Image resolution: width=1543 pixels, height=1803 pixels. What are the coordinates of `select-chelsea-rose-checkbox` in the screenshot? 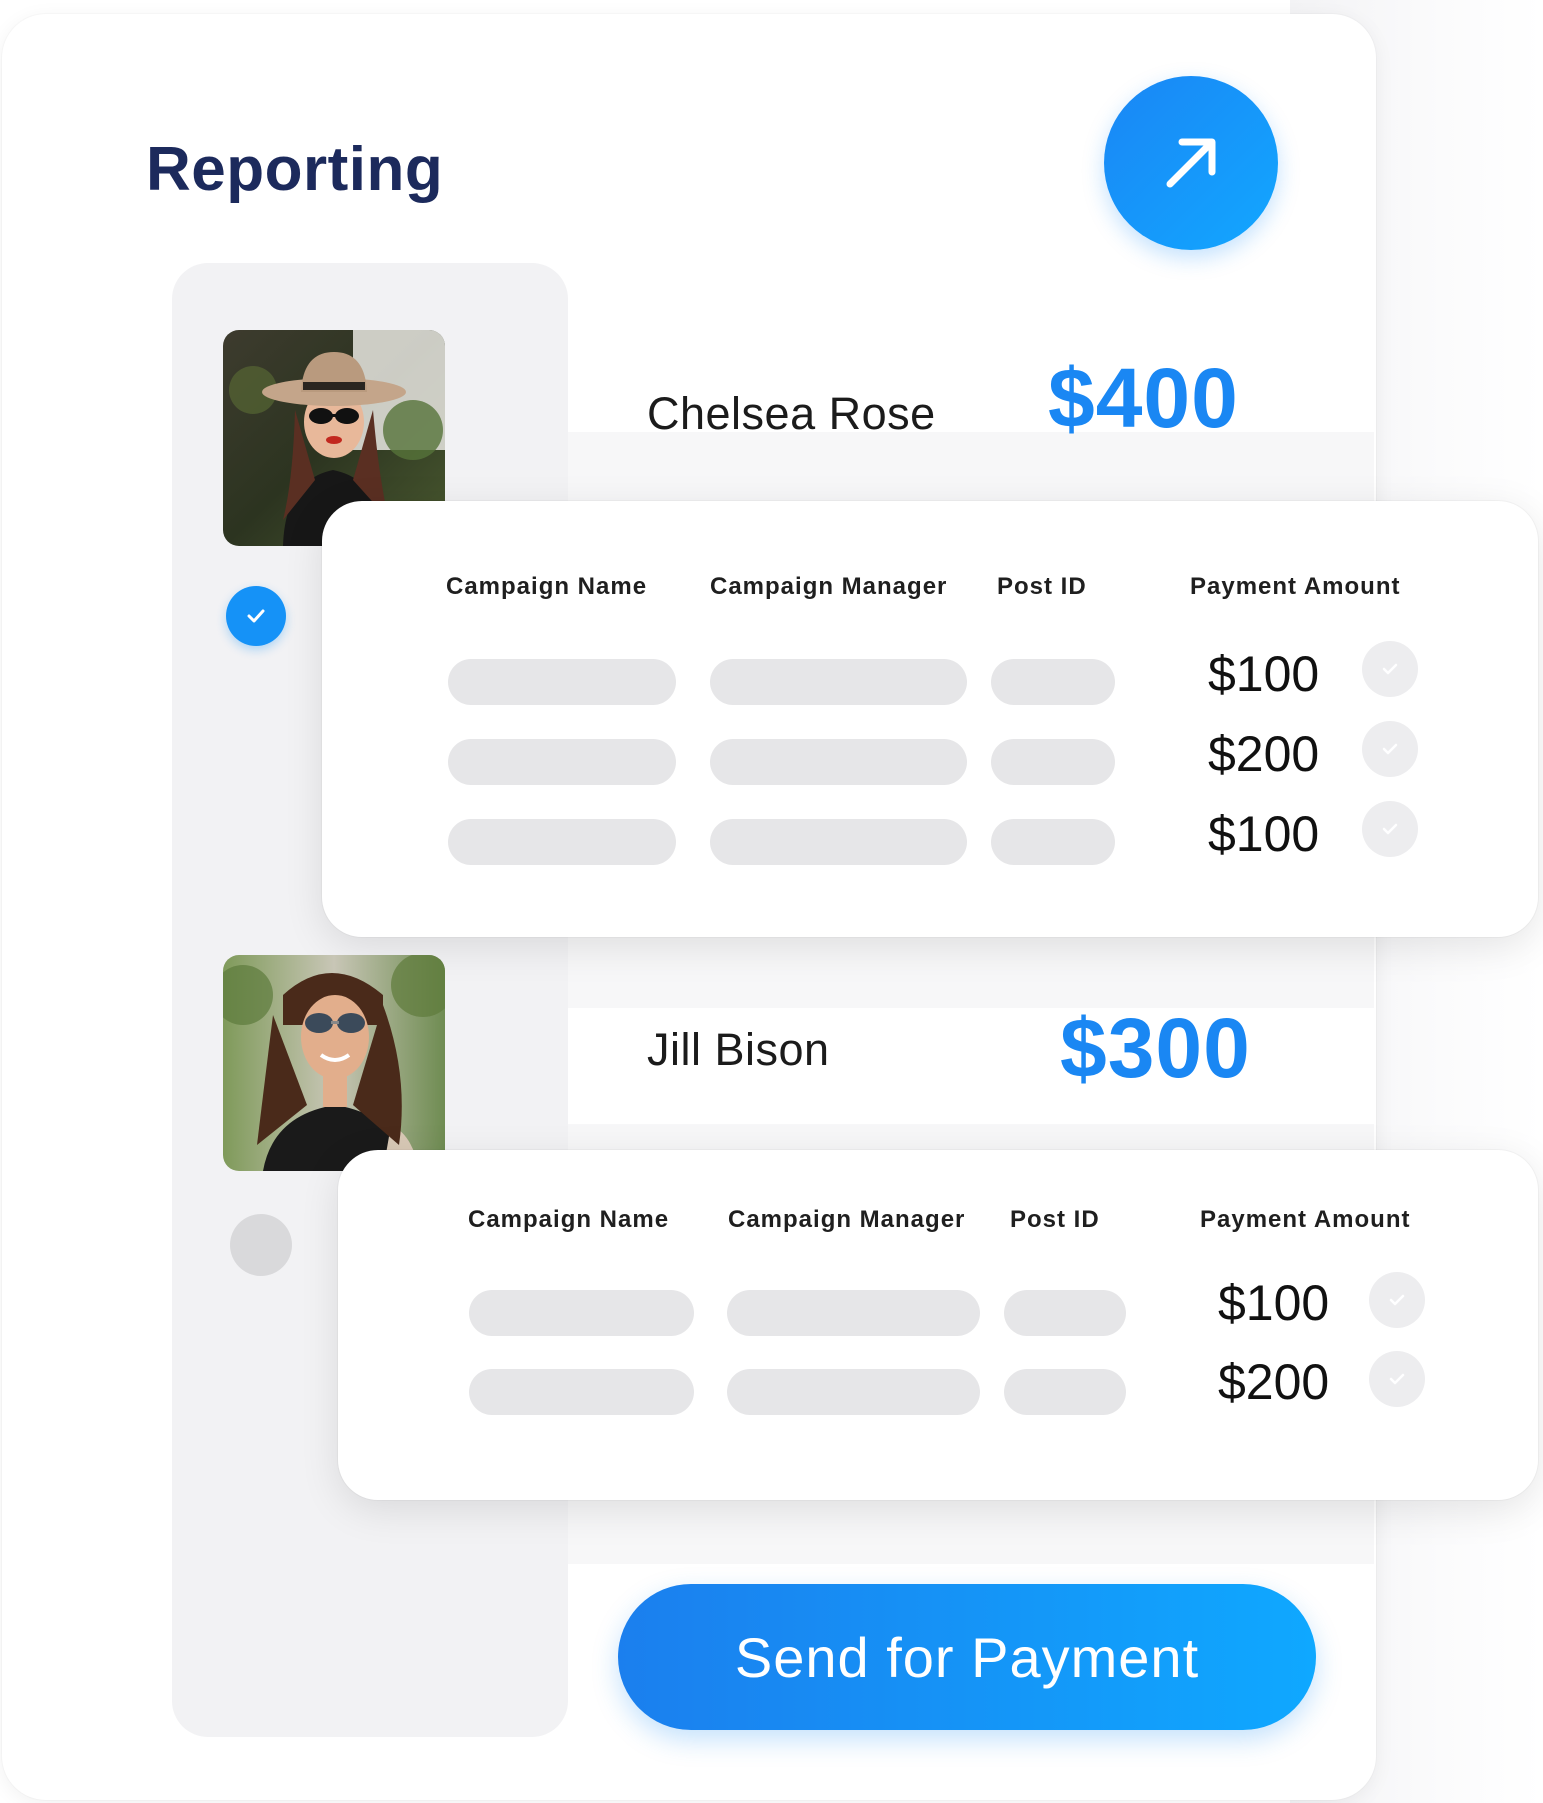 It's located at (256, 616).